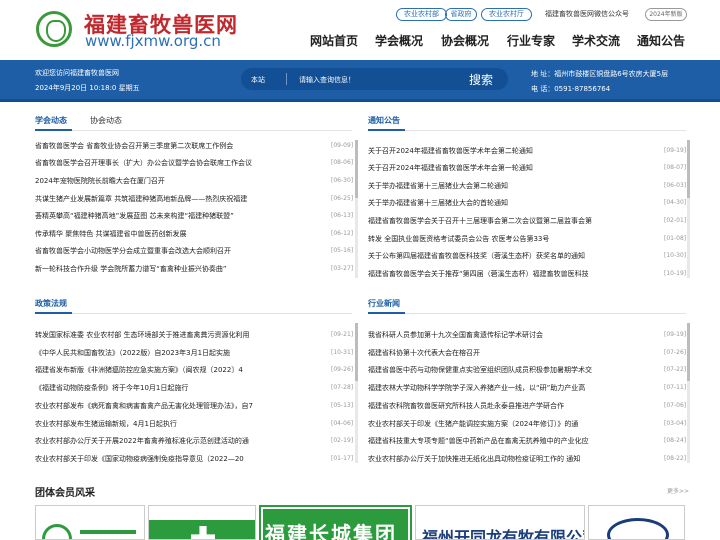 This screenshot has width=720, height=540. What do you see at coordinates (675, 167) in the screenshot?
I see `notice-date: [08-07]` at bounding box center [675, 167].